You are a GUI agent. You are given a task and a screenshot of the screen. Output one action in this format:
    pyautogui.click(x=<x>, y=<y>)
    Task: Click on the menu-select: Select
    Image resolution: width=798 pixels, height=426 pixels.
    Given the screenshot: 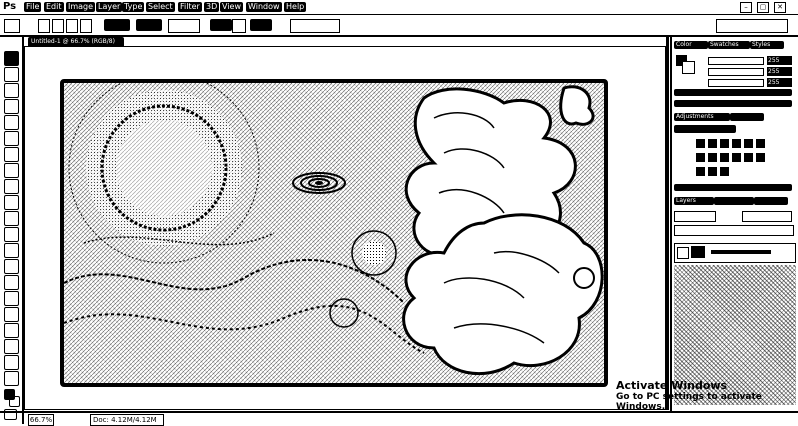 What is the action you would take?
    pyautogui.click(x=160, y=7)
    